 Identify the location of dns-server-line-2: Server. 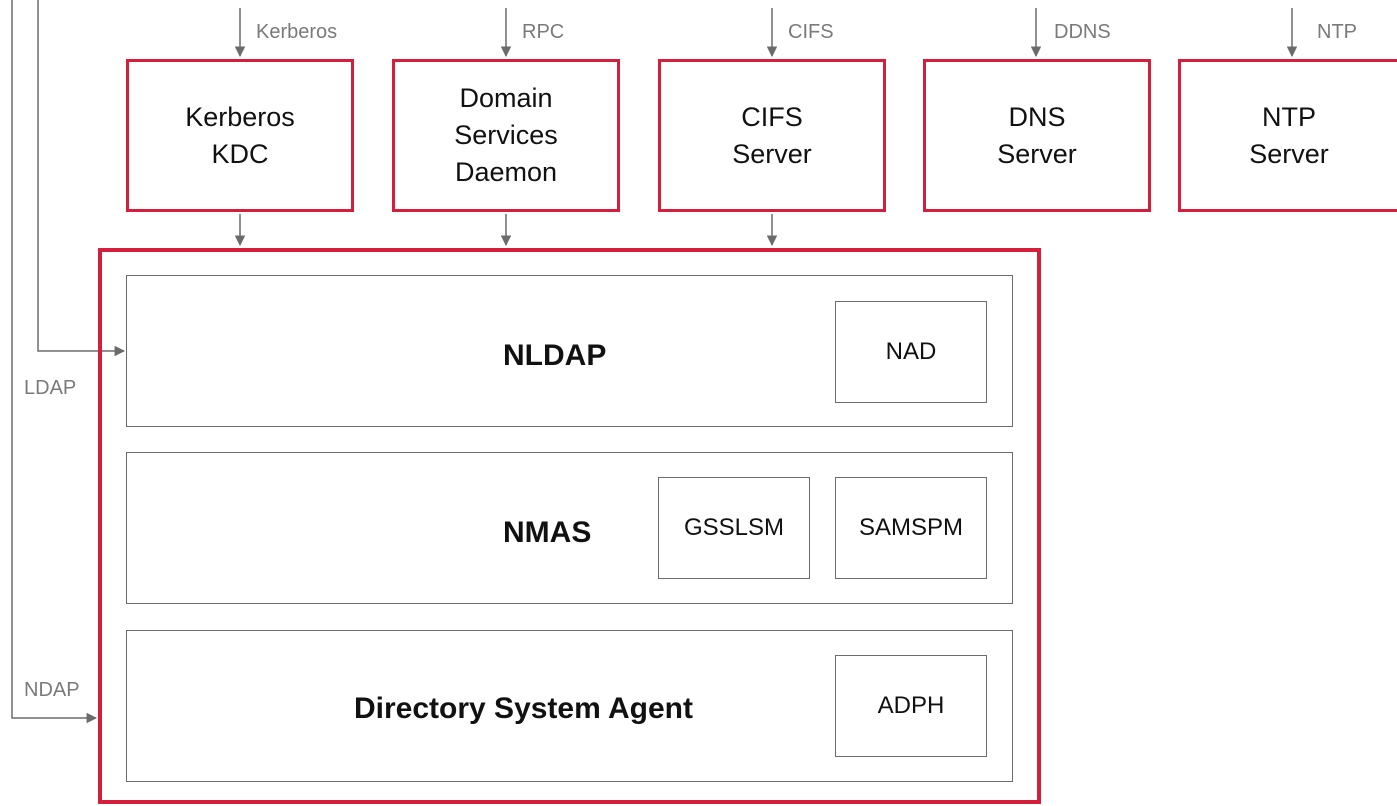
(1037, 153).